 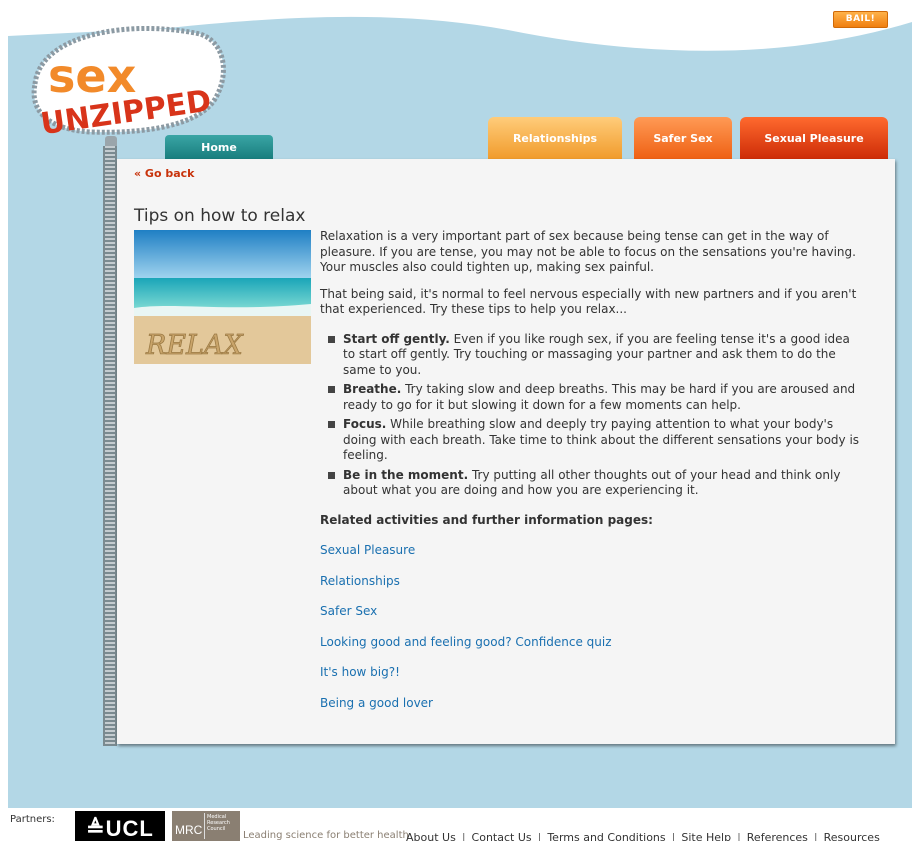 What do you see at coordinates (555, 138) in the screenshot?
I see `tab-relationships: Relationships` at bounding box center [555, 138].